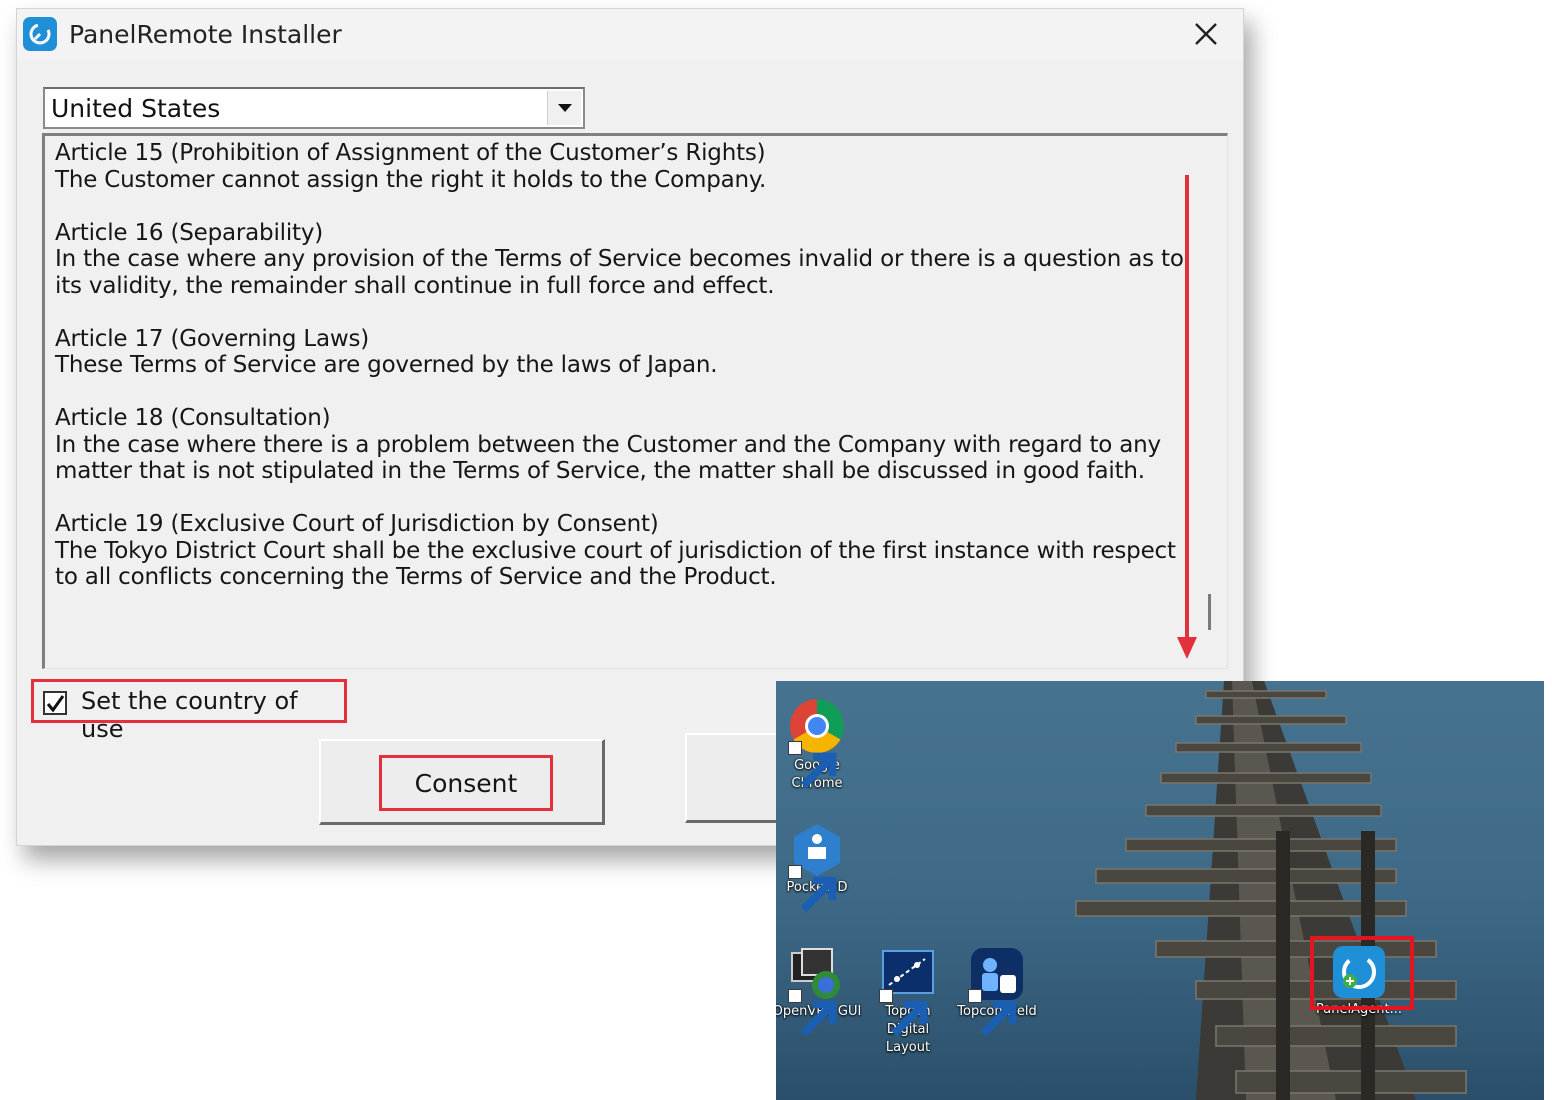  Describe the element at coordinates (136, 108) in the screenshot. I see `country-dropdown-value: United States` at that location.